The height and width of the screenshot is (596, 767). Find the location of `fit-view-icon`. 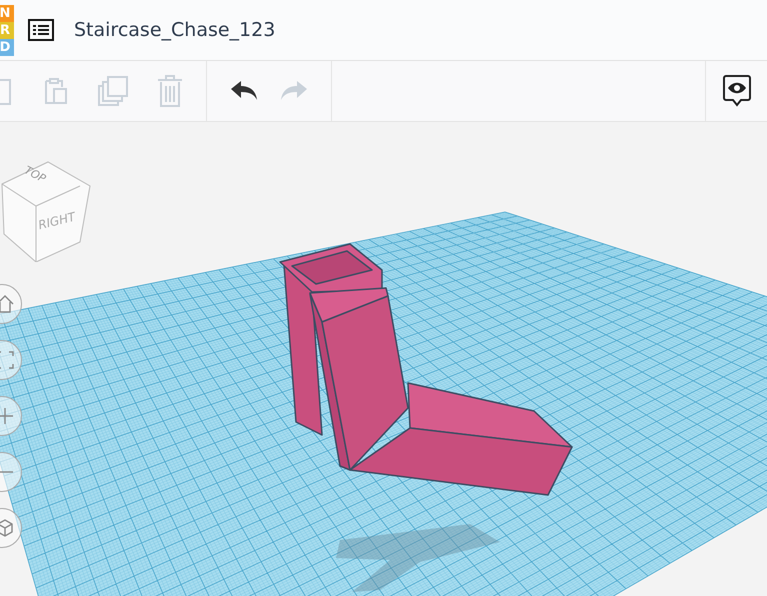

fit-view-icon is located at coordinates (7, 360).